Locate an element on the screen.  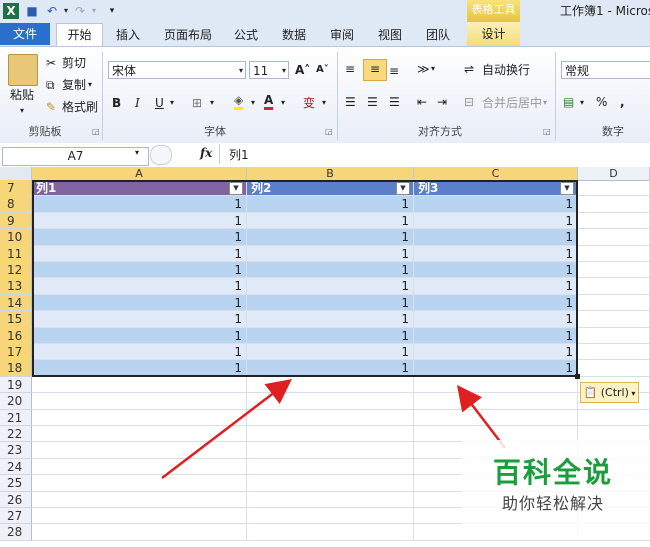
red-arrow-left is located at coordinates (226, 428).